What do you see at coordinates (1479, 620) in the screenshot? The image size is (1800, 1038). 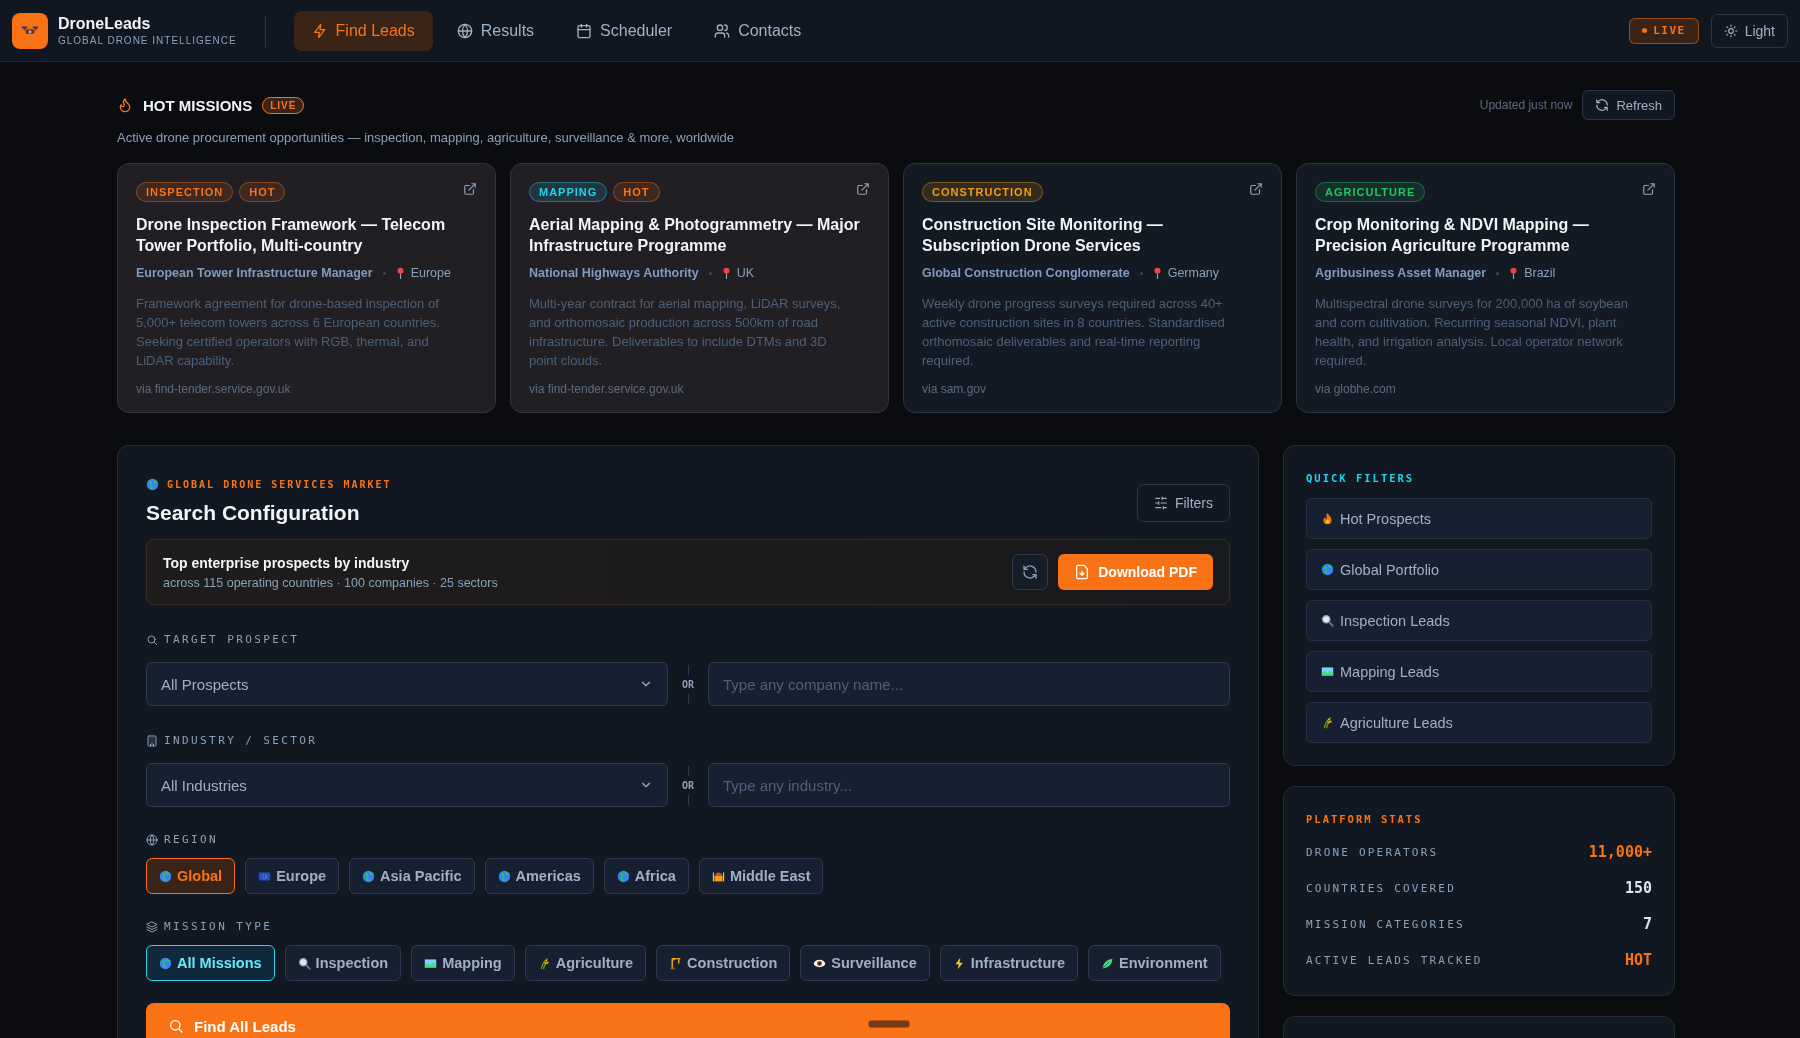 I see `quick-filter-button: Inspection Leads` at bounding box center [1479, 620].